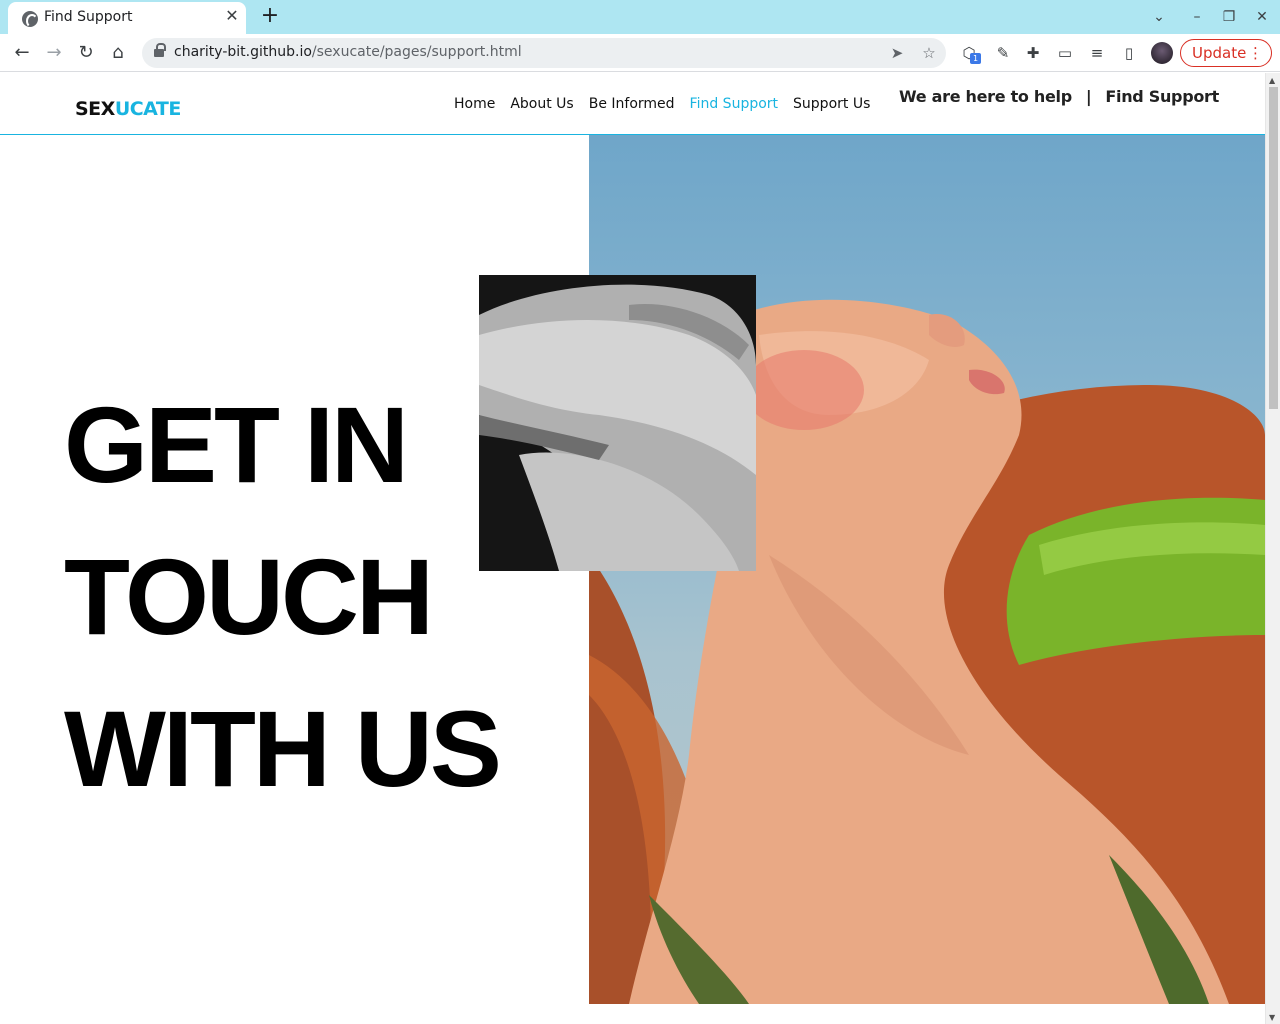  I want to click on globe-icon, so click(30, 19).